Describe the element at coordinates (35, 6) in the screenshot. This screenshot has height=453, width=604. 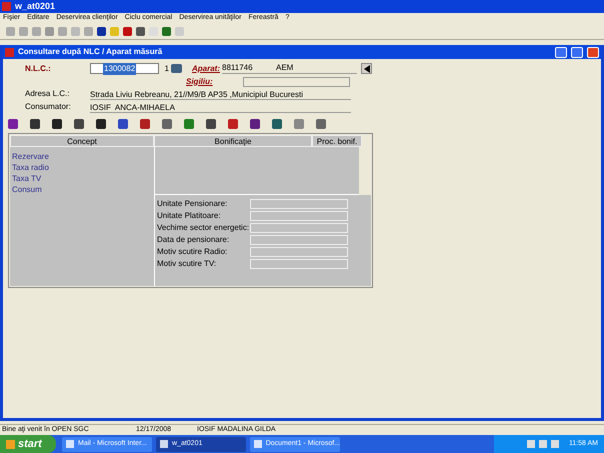
I see `window-title: w_at0201` at that location.